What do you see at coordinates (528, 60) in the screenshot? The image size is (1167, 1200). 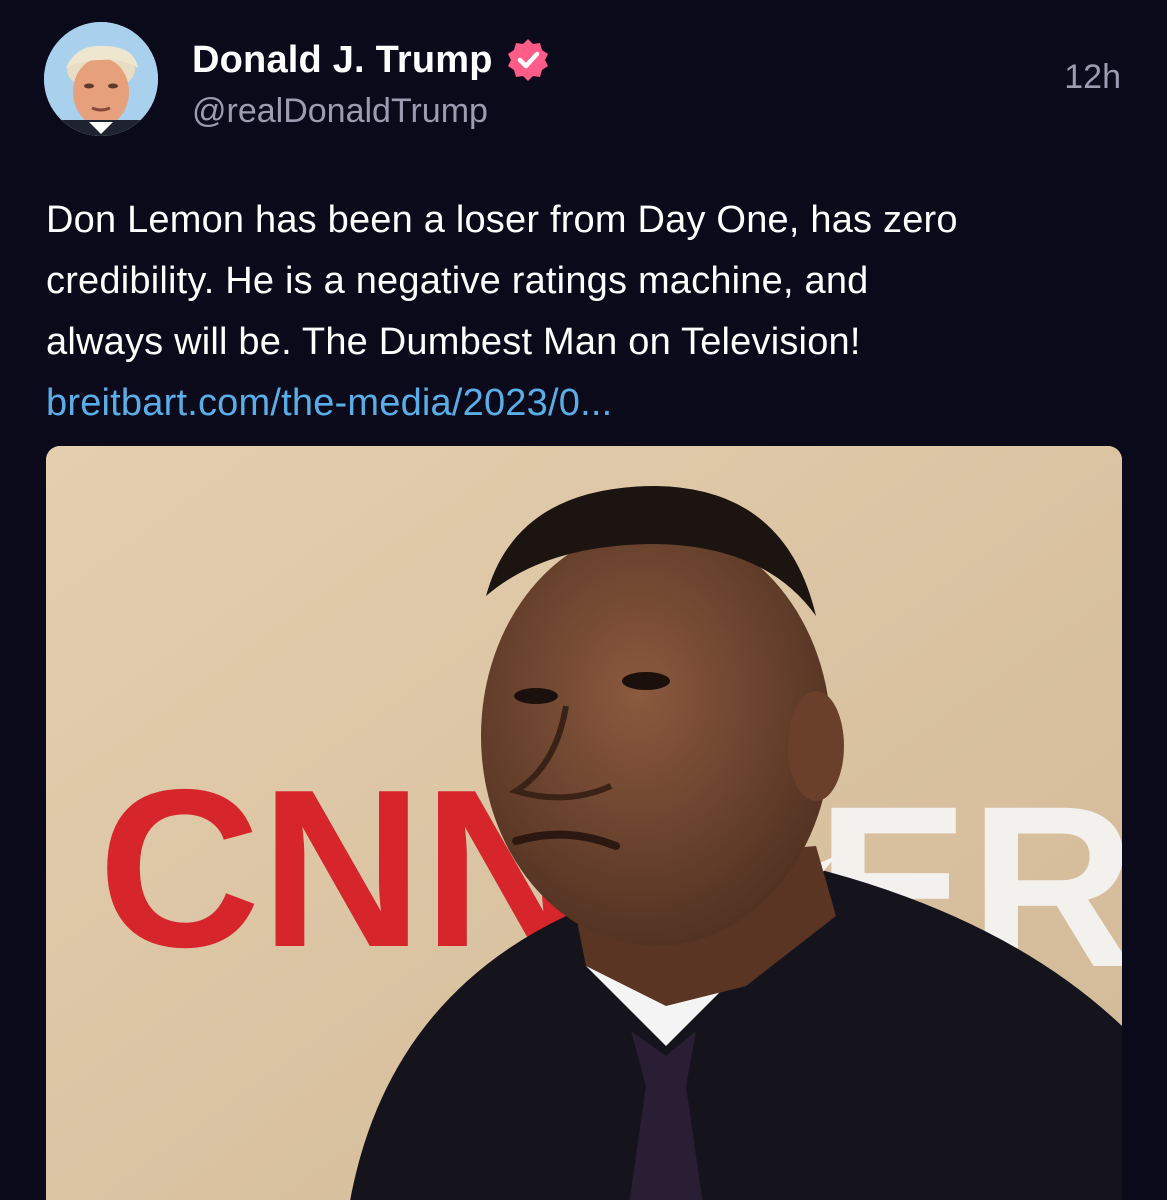 I see `verified-badge-icon` at bounding box center [528, 60].